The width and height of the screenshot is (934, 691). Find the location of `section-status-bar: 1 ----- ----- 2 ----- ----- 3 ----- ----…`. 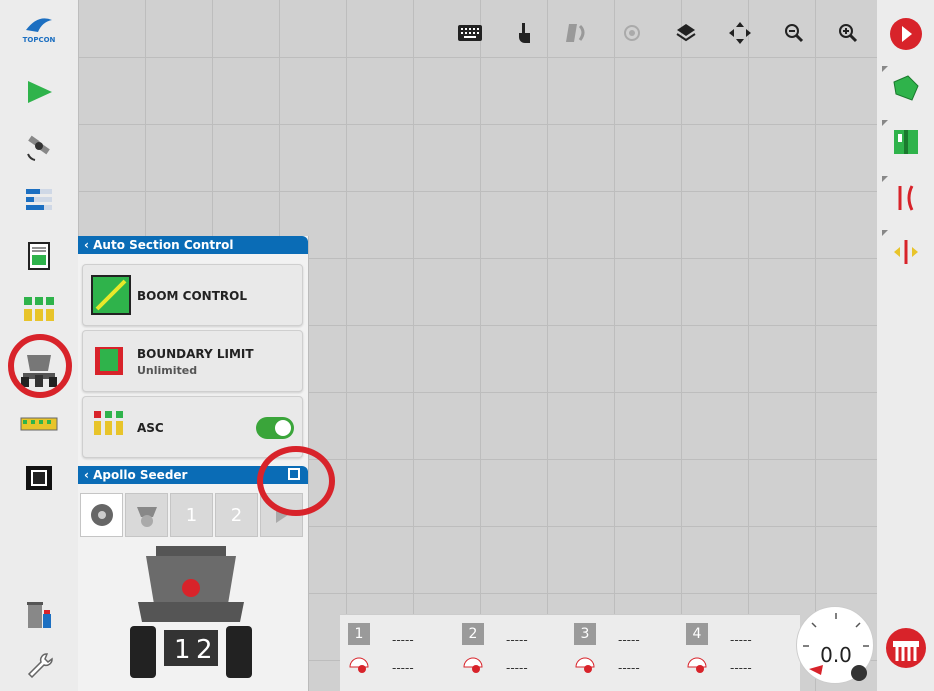

section-status-bar: 1 ----- ----- 2 ----- ----- 3 ----- ----… is located at coordinates (570, 652).